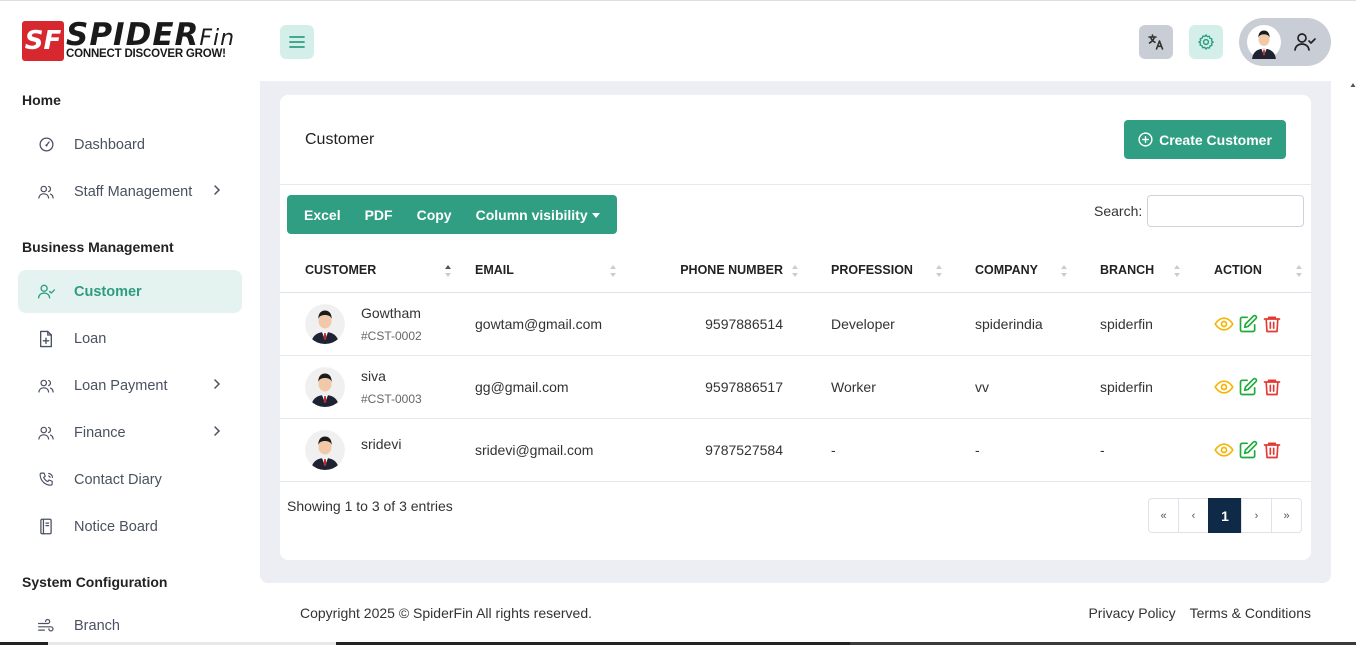  I want to click on pagination-last-button: », so click(1286, 515).